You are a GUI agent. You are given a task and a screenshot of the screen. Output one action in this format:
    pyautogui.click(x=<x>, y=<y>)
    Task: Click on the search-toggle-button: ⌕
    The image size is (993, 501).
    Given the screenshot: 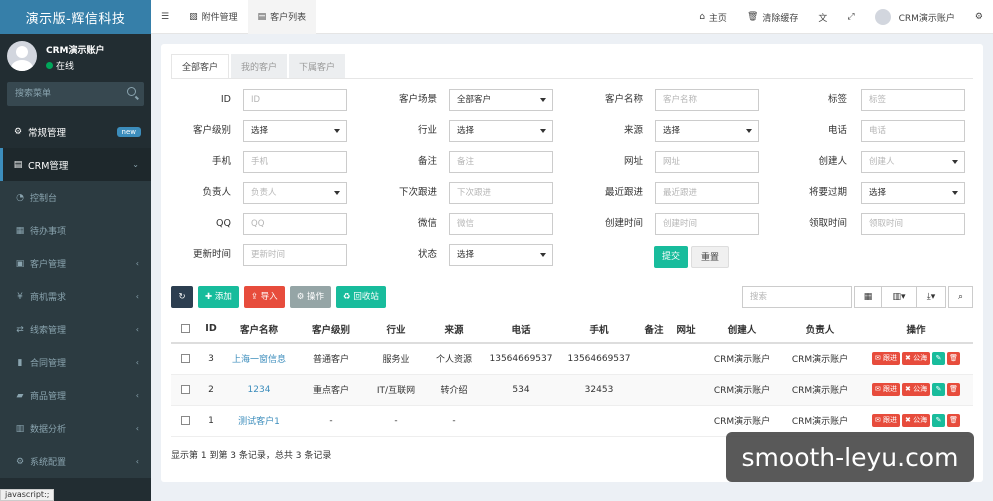 What is the action you would take?
    pyautogui.click(x=960, y=297)
    